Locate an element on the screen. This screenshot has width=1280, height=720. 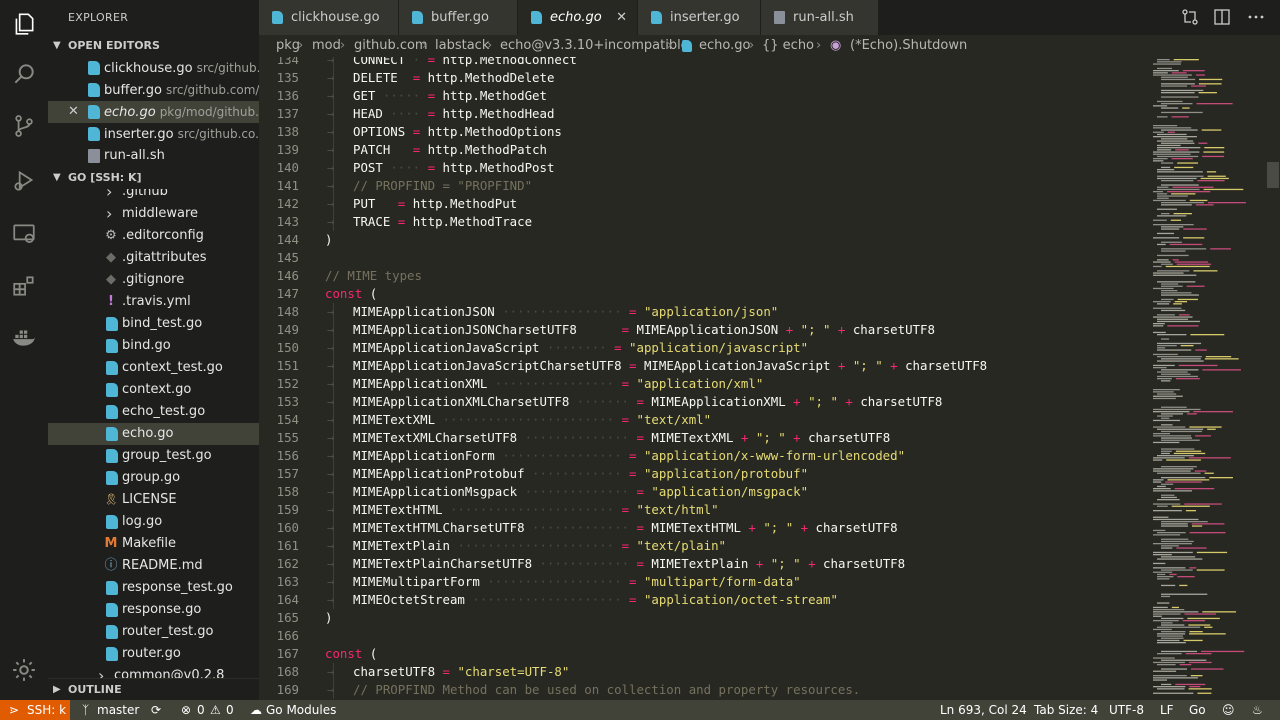
file-tree-item: 🎗 LICENSE is located at coordinates (153, 500).